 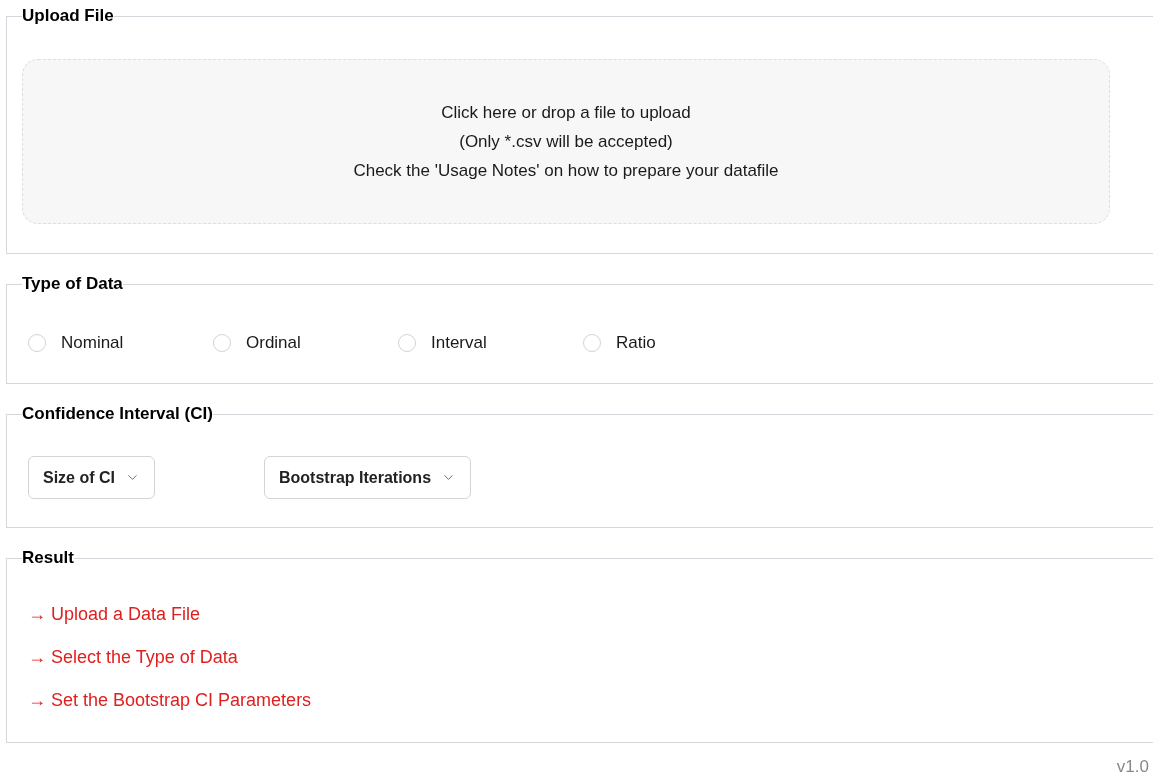 I want to click on result-message: → Select the Type of Data, so click(x=133, y=657).